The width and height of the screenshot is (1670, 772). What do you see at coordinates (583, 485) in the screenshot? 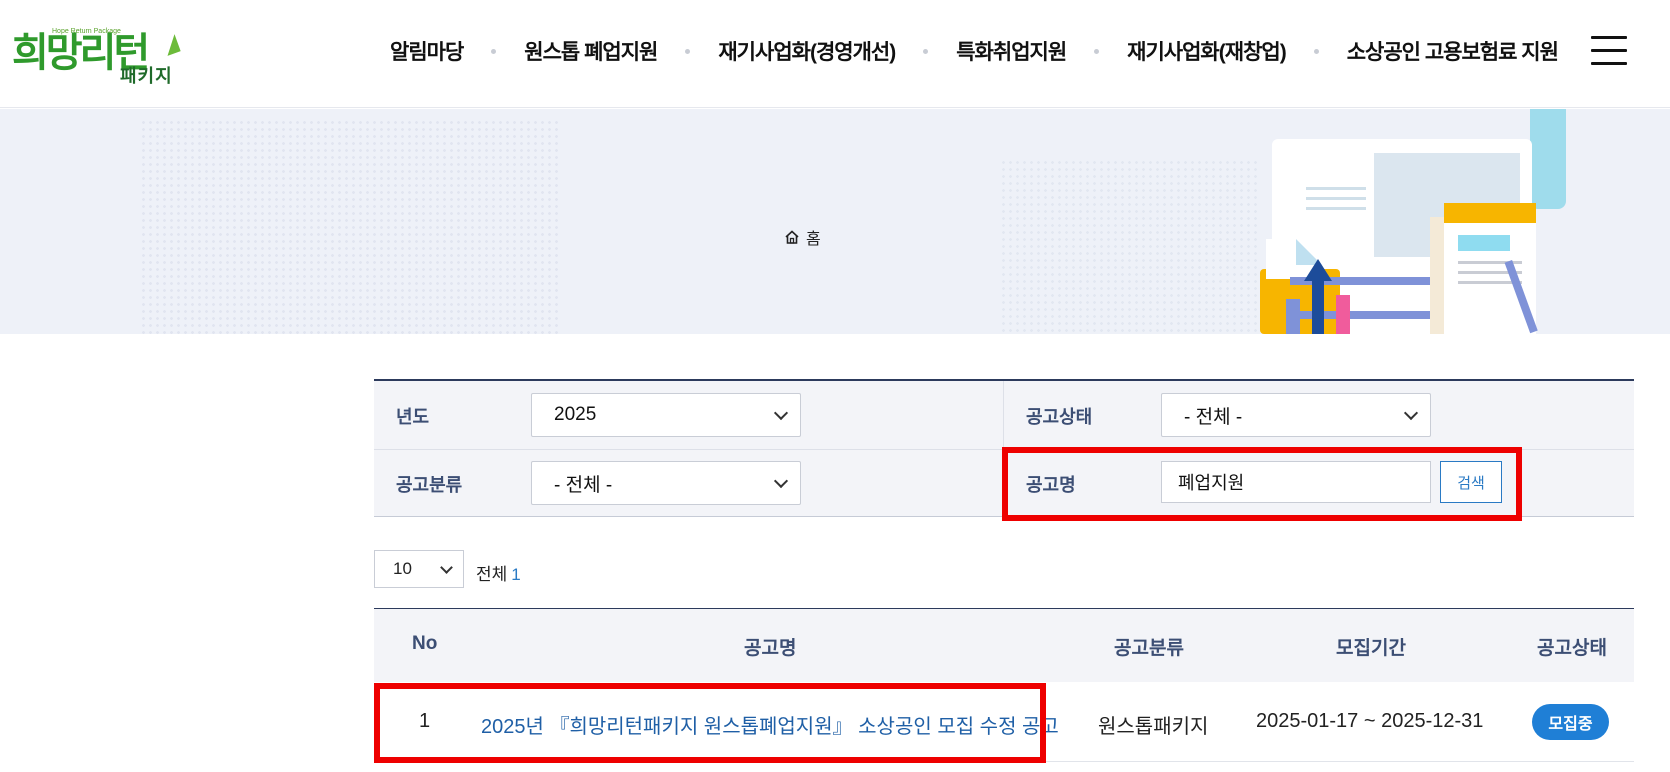
I see `category-select-value: - 전체 -` at bounding box center [583, 485].